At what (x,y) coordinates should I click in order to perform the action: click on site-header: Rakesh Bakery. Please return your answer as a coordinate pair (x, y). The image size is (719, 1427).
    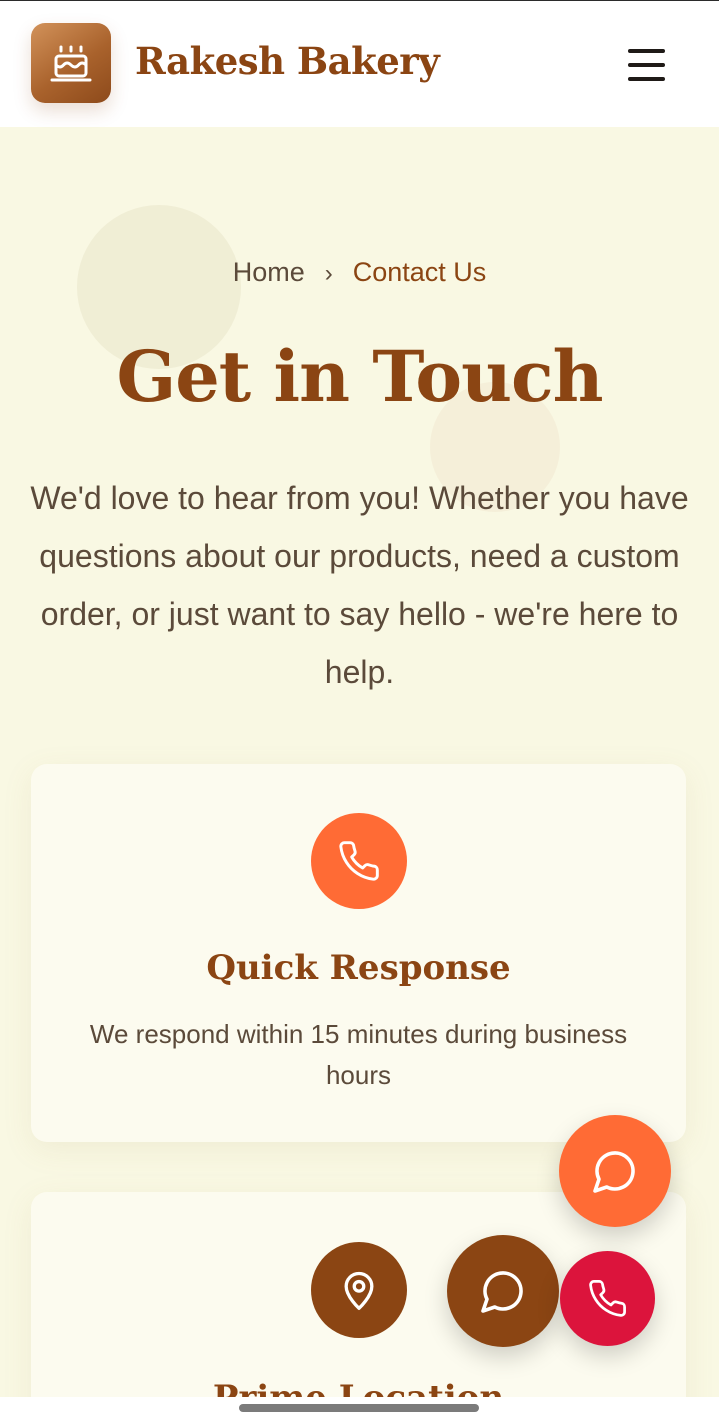
    Looking at the image, I should click on (359, 64).